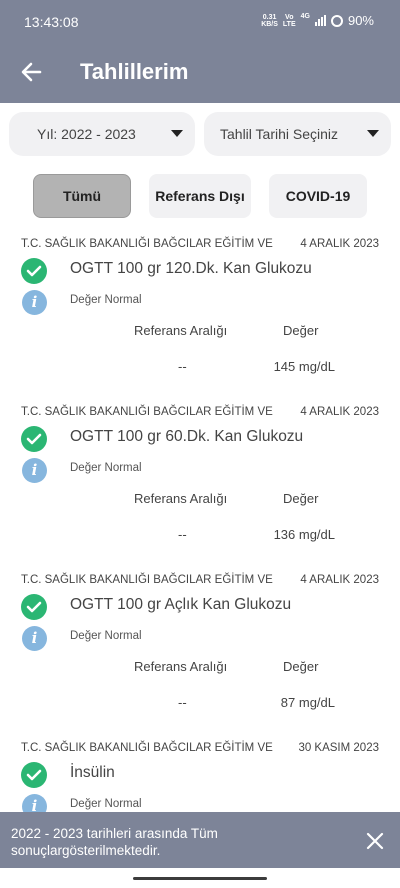 Image resolution: width=400 pixels, height=888 pixels. What do you see at coordinates (307, 702) in the screenshot?
I see `result-value: 87 mg/dL` at bounding box center [307, 702].